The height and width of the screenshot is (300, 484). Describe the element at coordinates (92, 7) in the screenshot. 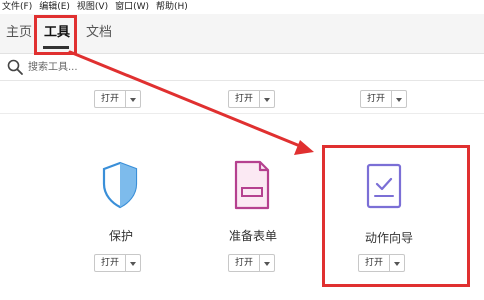

I see `menu-view: 视图(V)` at that location.